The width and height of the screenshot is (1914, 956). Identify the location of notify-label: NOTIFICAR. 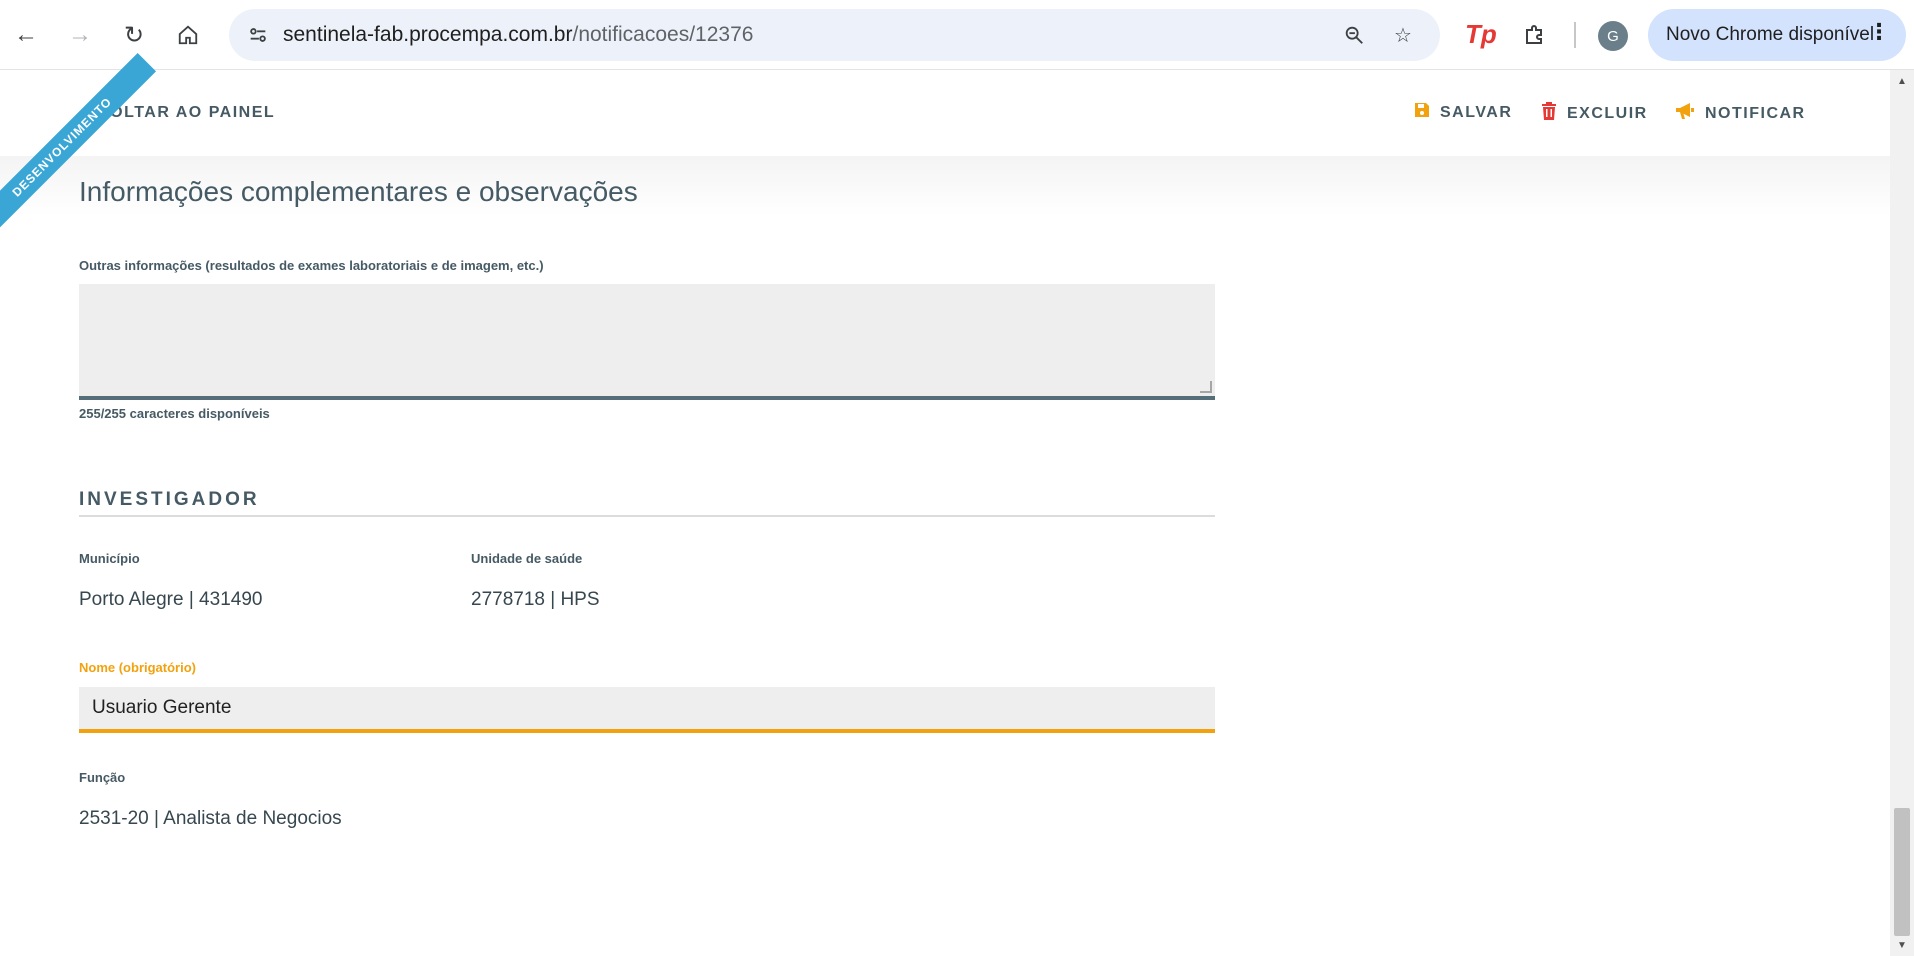
(1755, 113).